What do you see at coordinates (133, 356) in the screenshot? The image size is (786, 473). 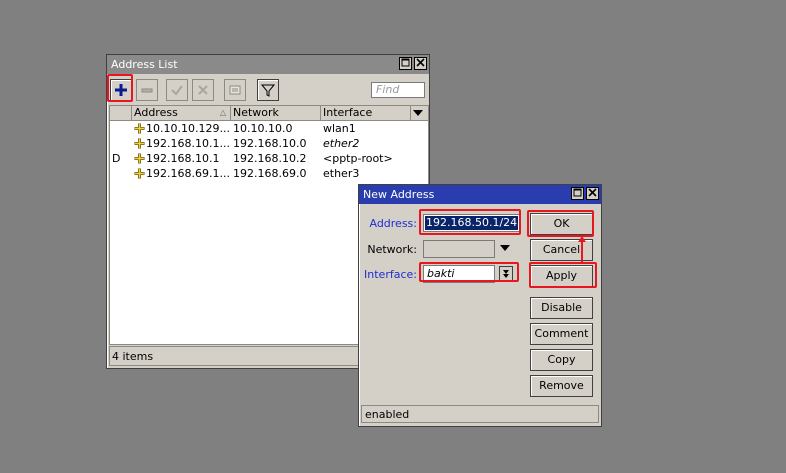 I see `item-count: 4 items` at bounding box center [133, 356].